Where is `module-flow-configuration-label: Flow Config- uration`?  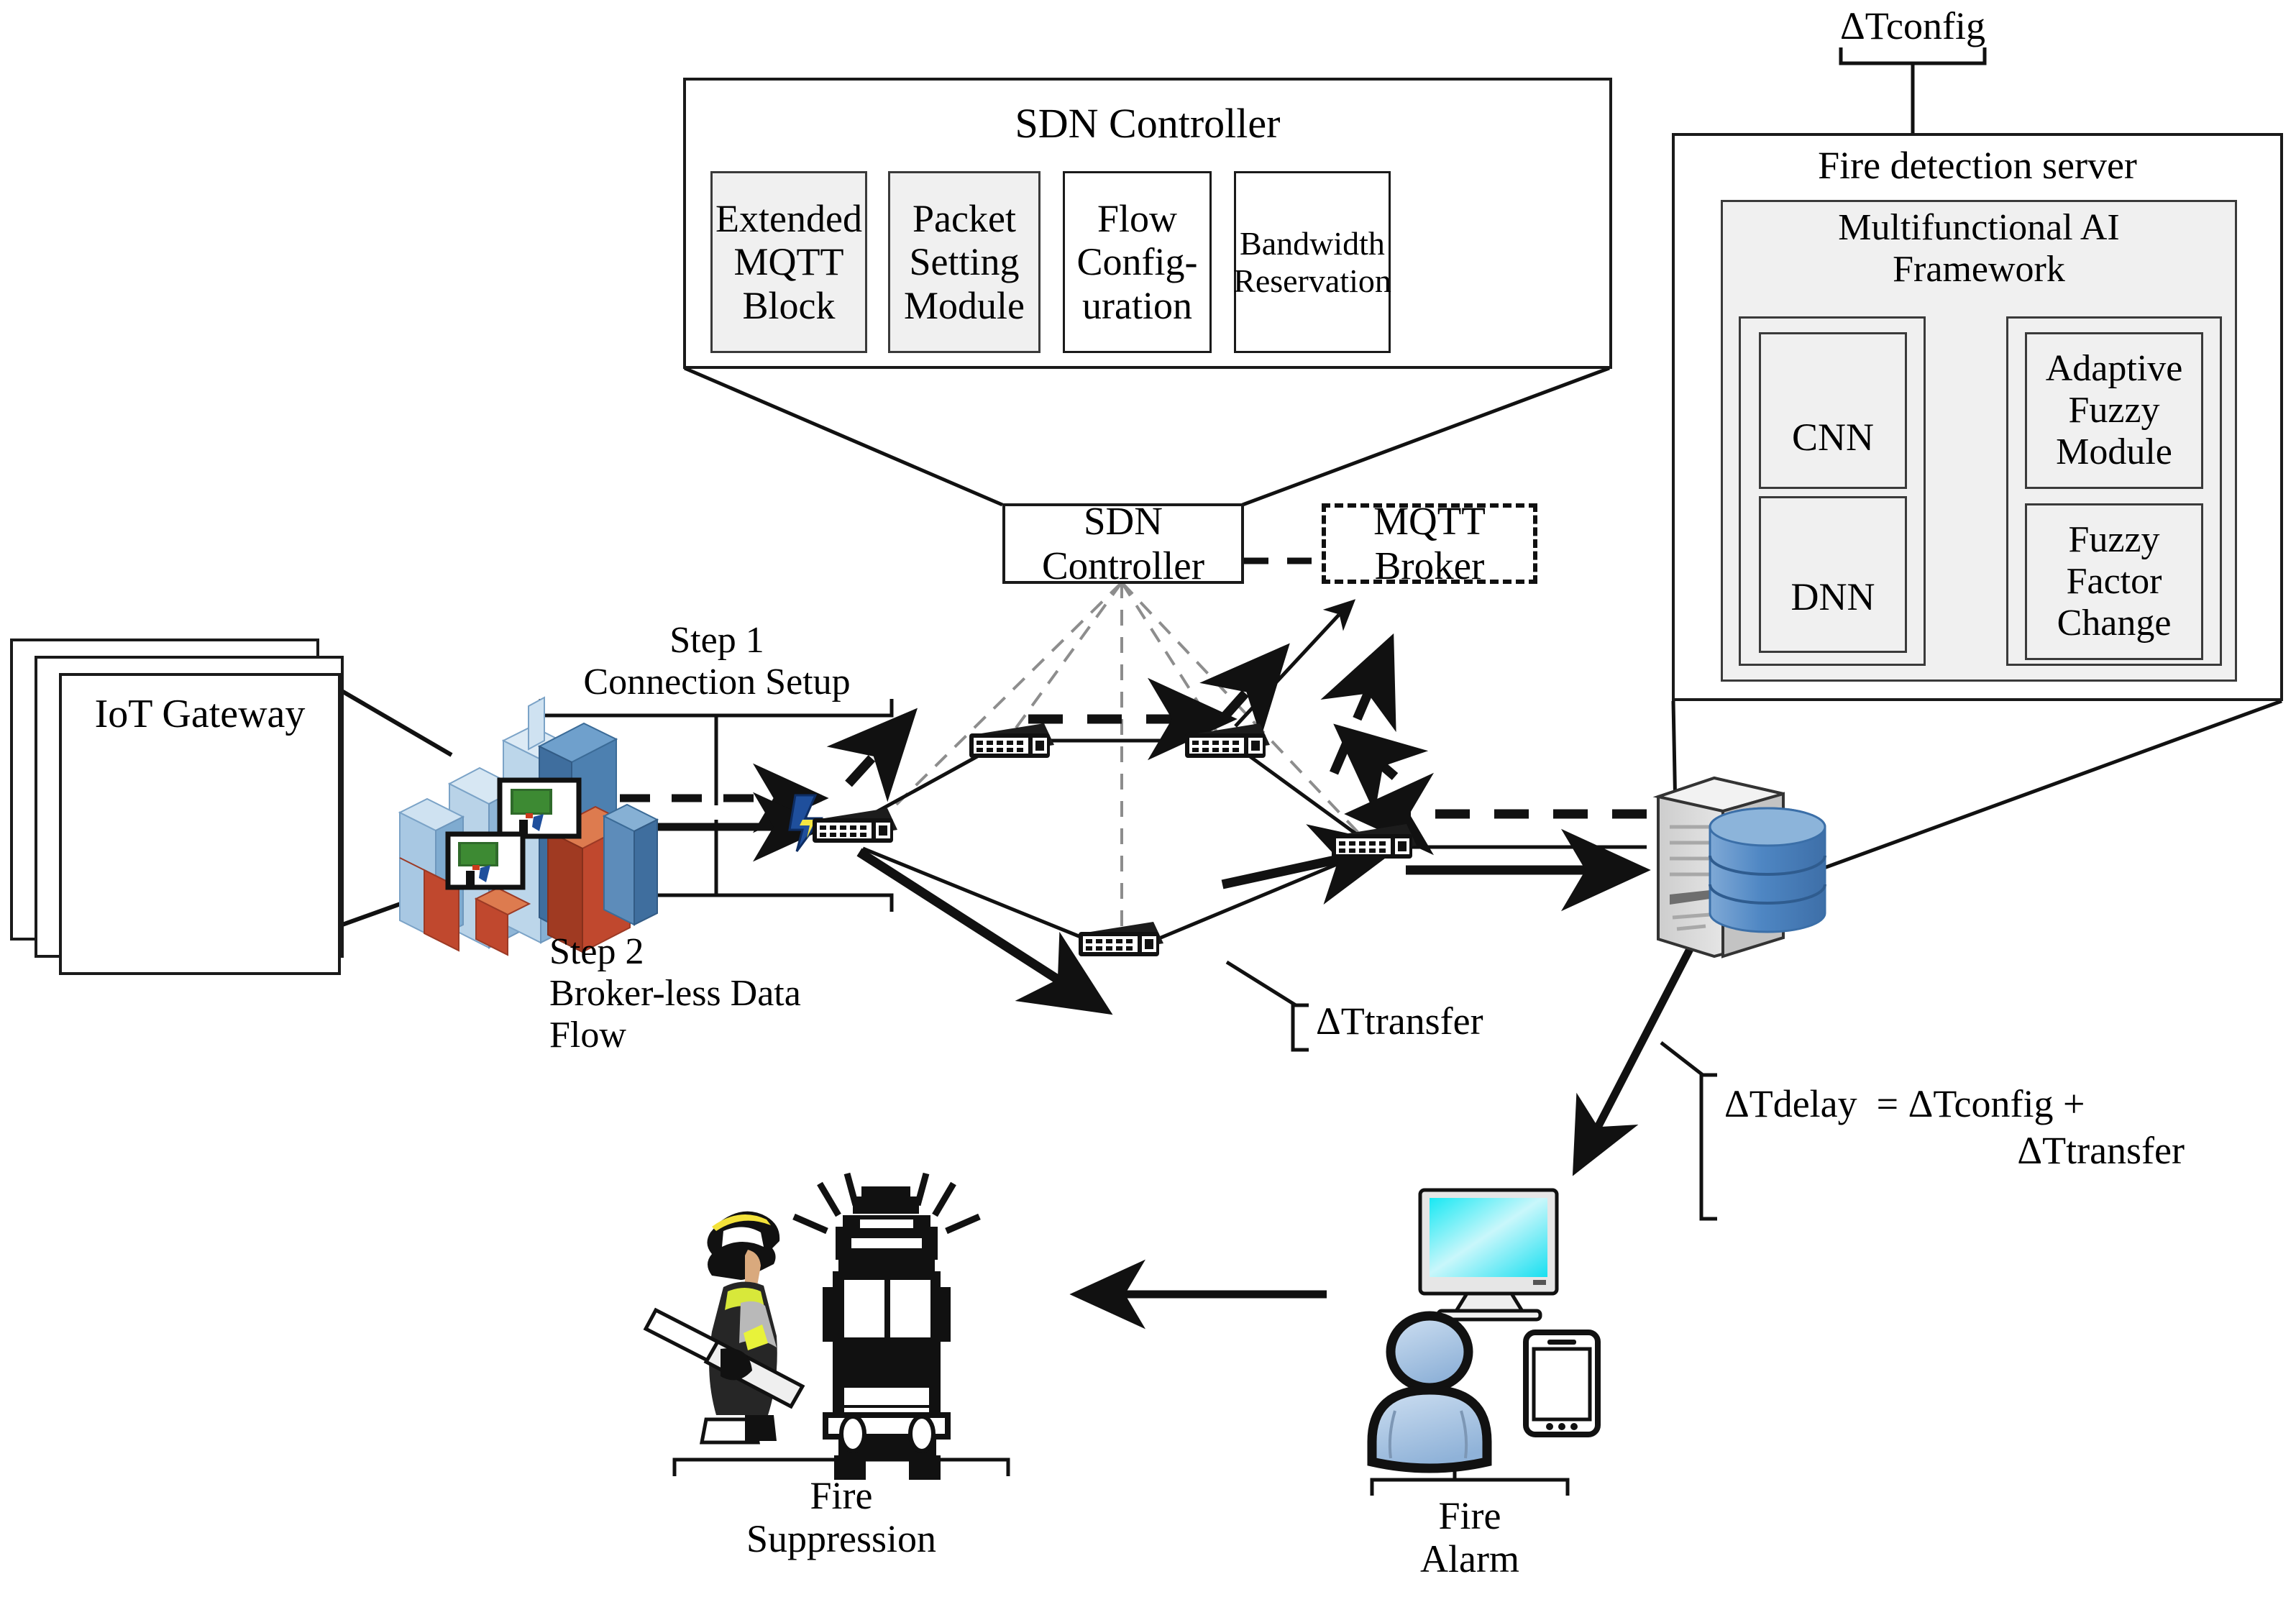
module-flow-configuration-label: Flow Config- uration is located at coordinates (1137, 261).